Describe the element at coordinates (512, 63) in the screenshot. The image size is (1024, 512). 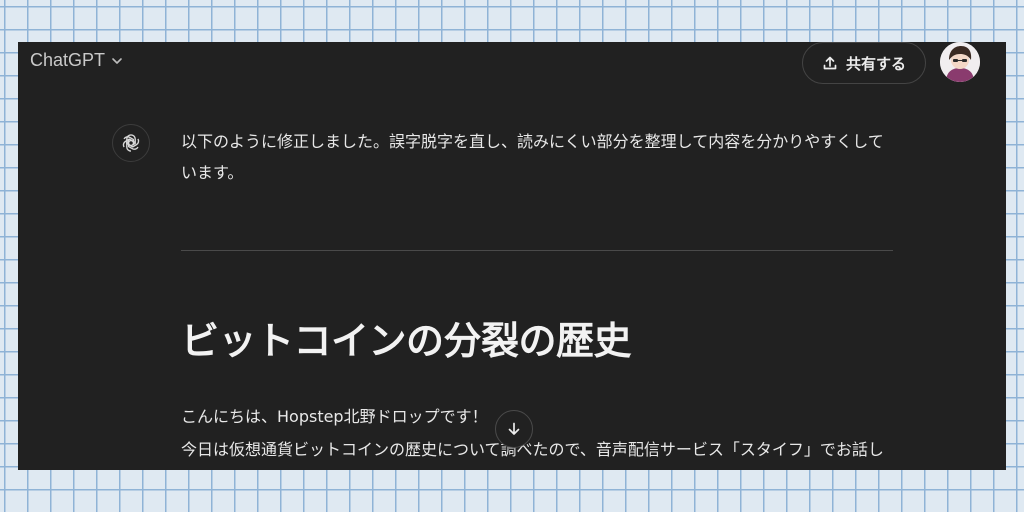
I see `top-bar: ChatGPT 共有する` at that location.